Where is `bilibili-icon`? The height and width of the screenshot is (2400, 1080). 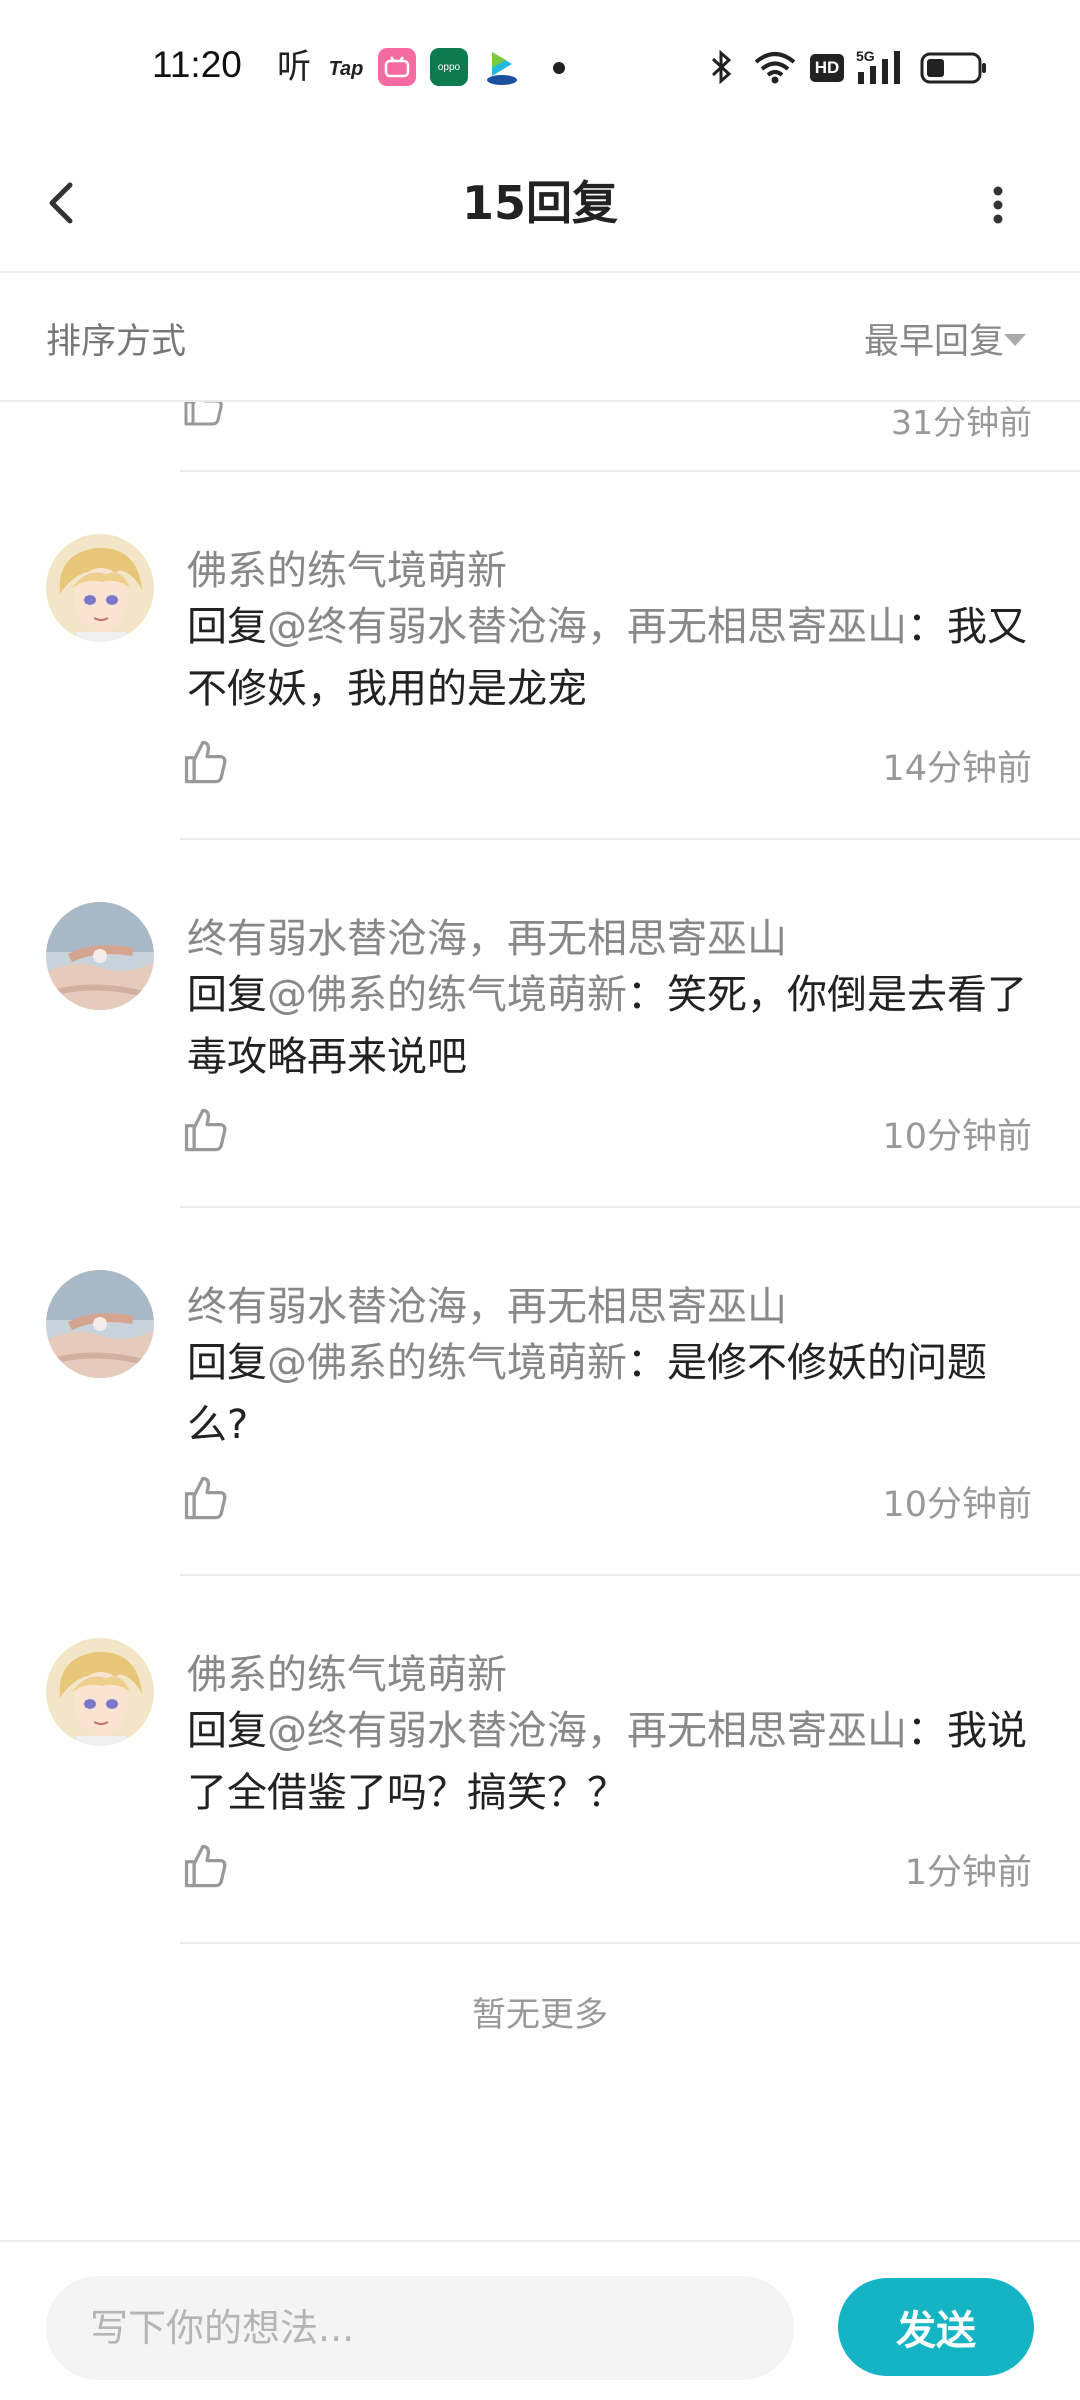 bilibili-icon is located at coordinates (397, 67).